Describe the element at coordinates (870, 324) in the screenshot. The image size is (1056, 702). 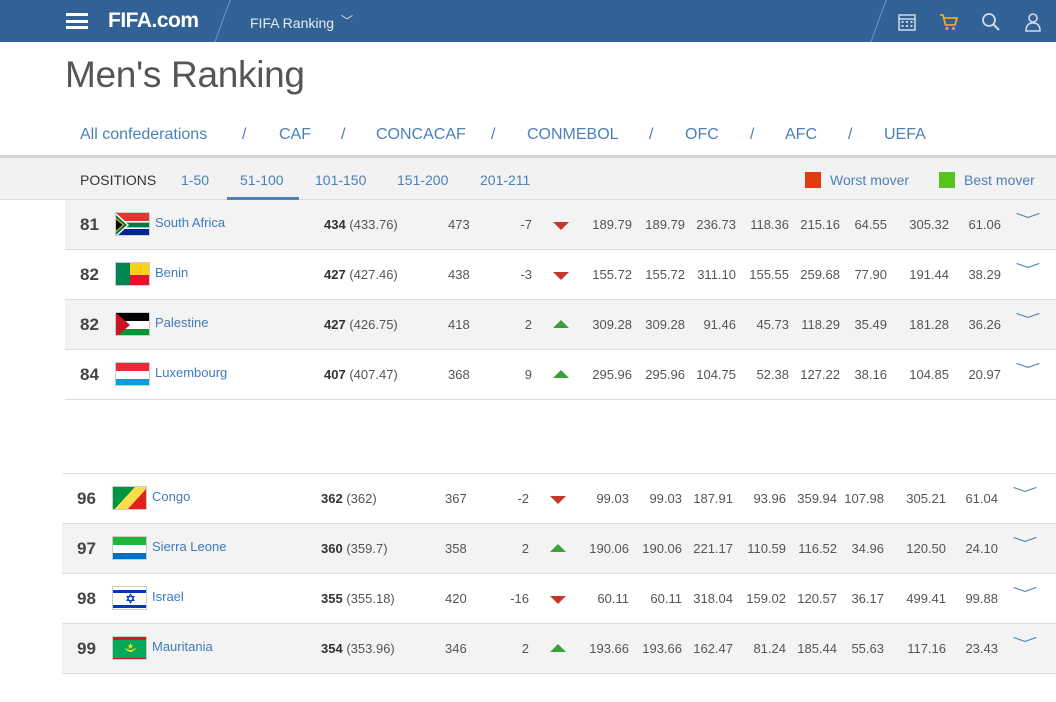
I see `score-cell: 35.49` at that location.